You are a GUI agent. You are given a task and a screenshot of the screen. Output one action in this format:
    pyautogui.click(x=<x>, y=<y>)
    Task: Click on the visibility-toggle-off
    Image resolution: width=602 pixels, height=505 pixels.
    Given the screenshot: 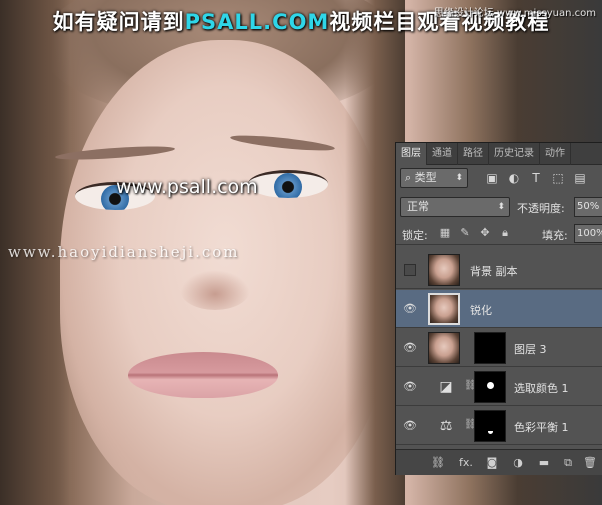 What is the action you would take?
    pyautogui.click(x=410, y=270)
    